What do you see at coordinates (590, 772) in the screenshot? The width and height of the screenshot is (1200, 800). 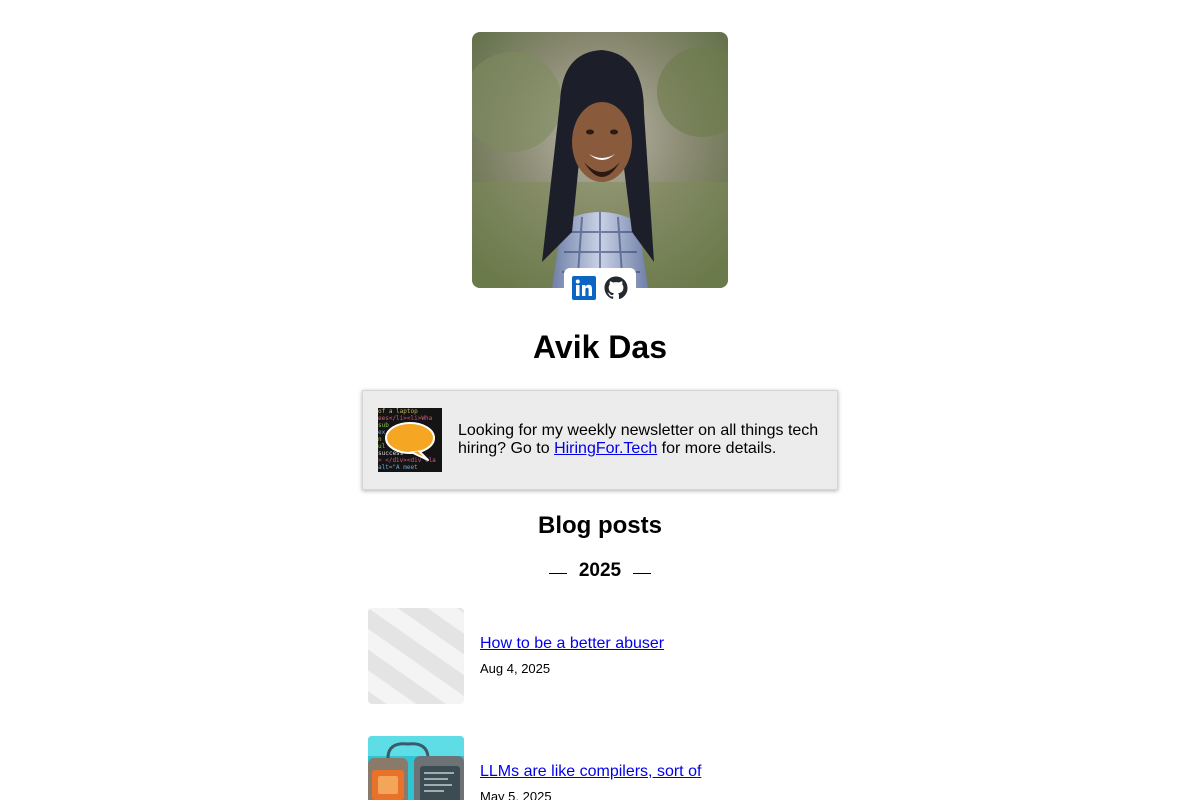 I see `post-title-link: LLMs are like compilers, sort of` at bounding box center [590, 772].